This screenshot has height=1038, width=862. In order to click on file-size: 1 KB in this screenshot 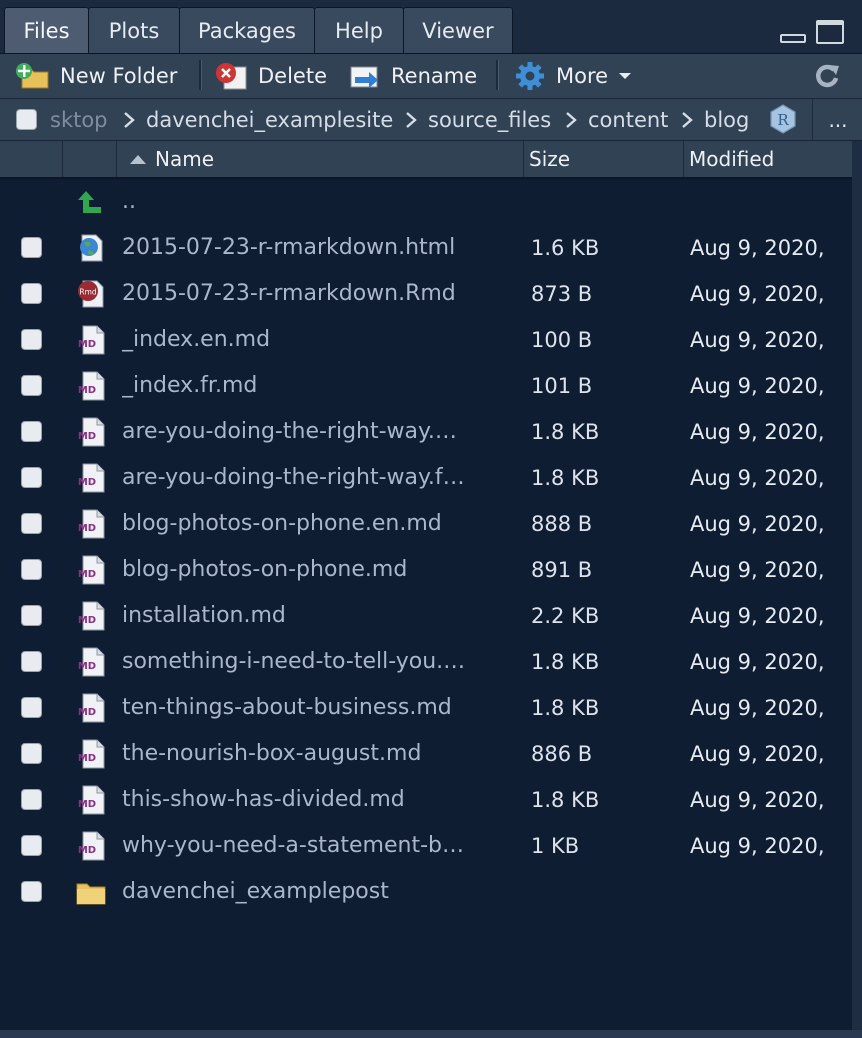, I will do `click(555, 846)`.